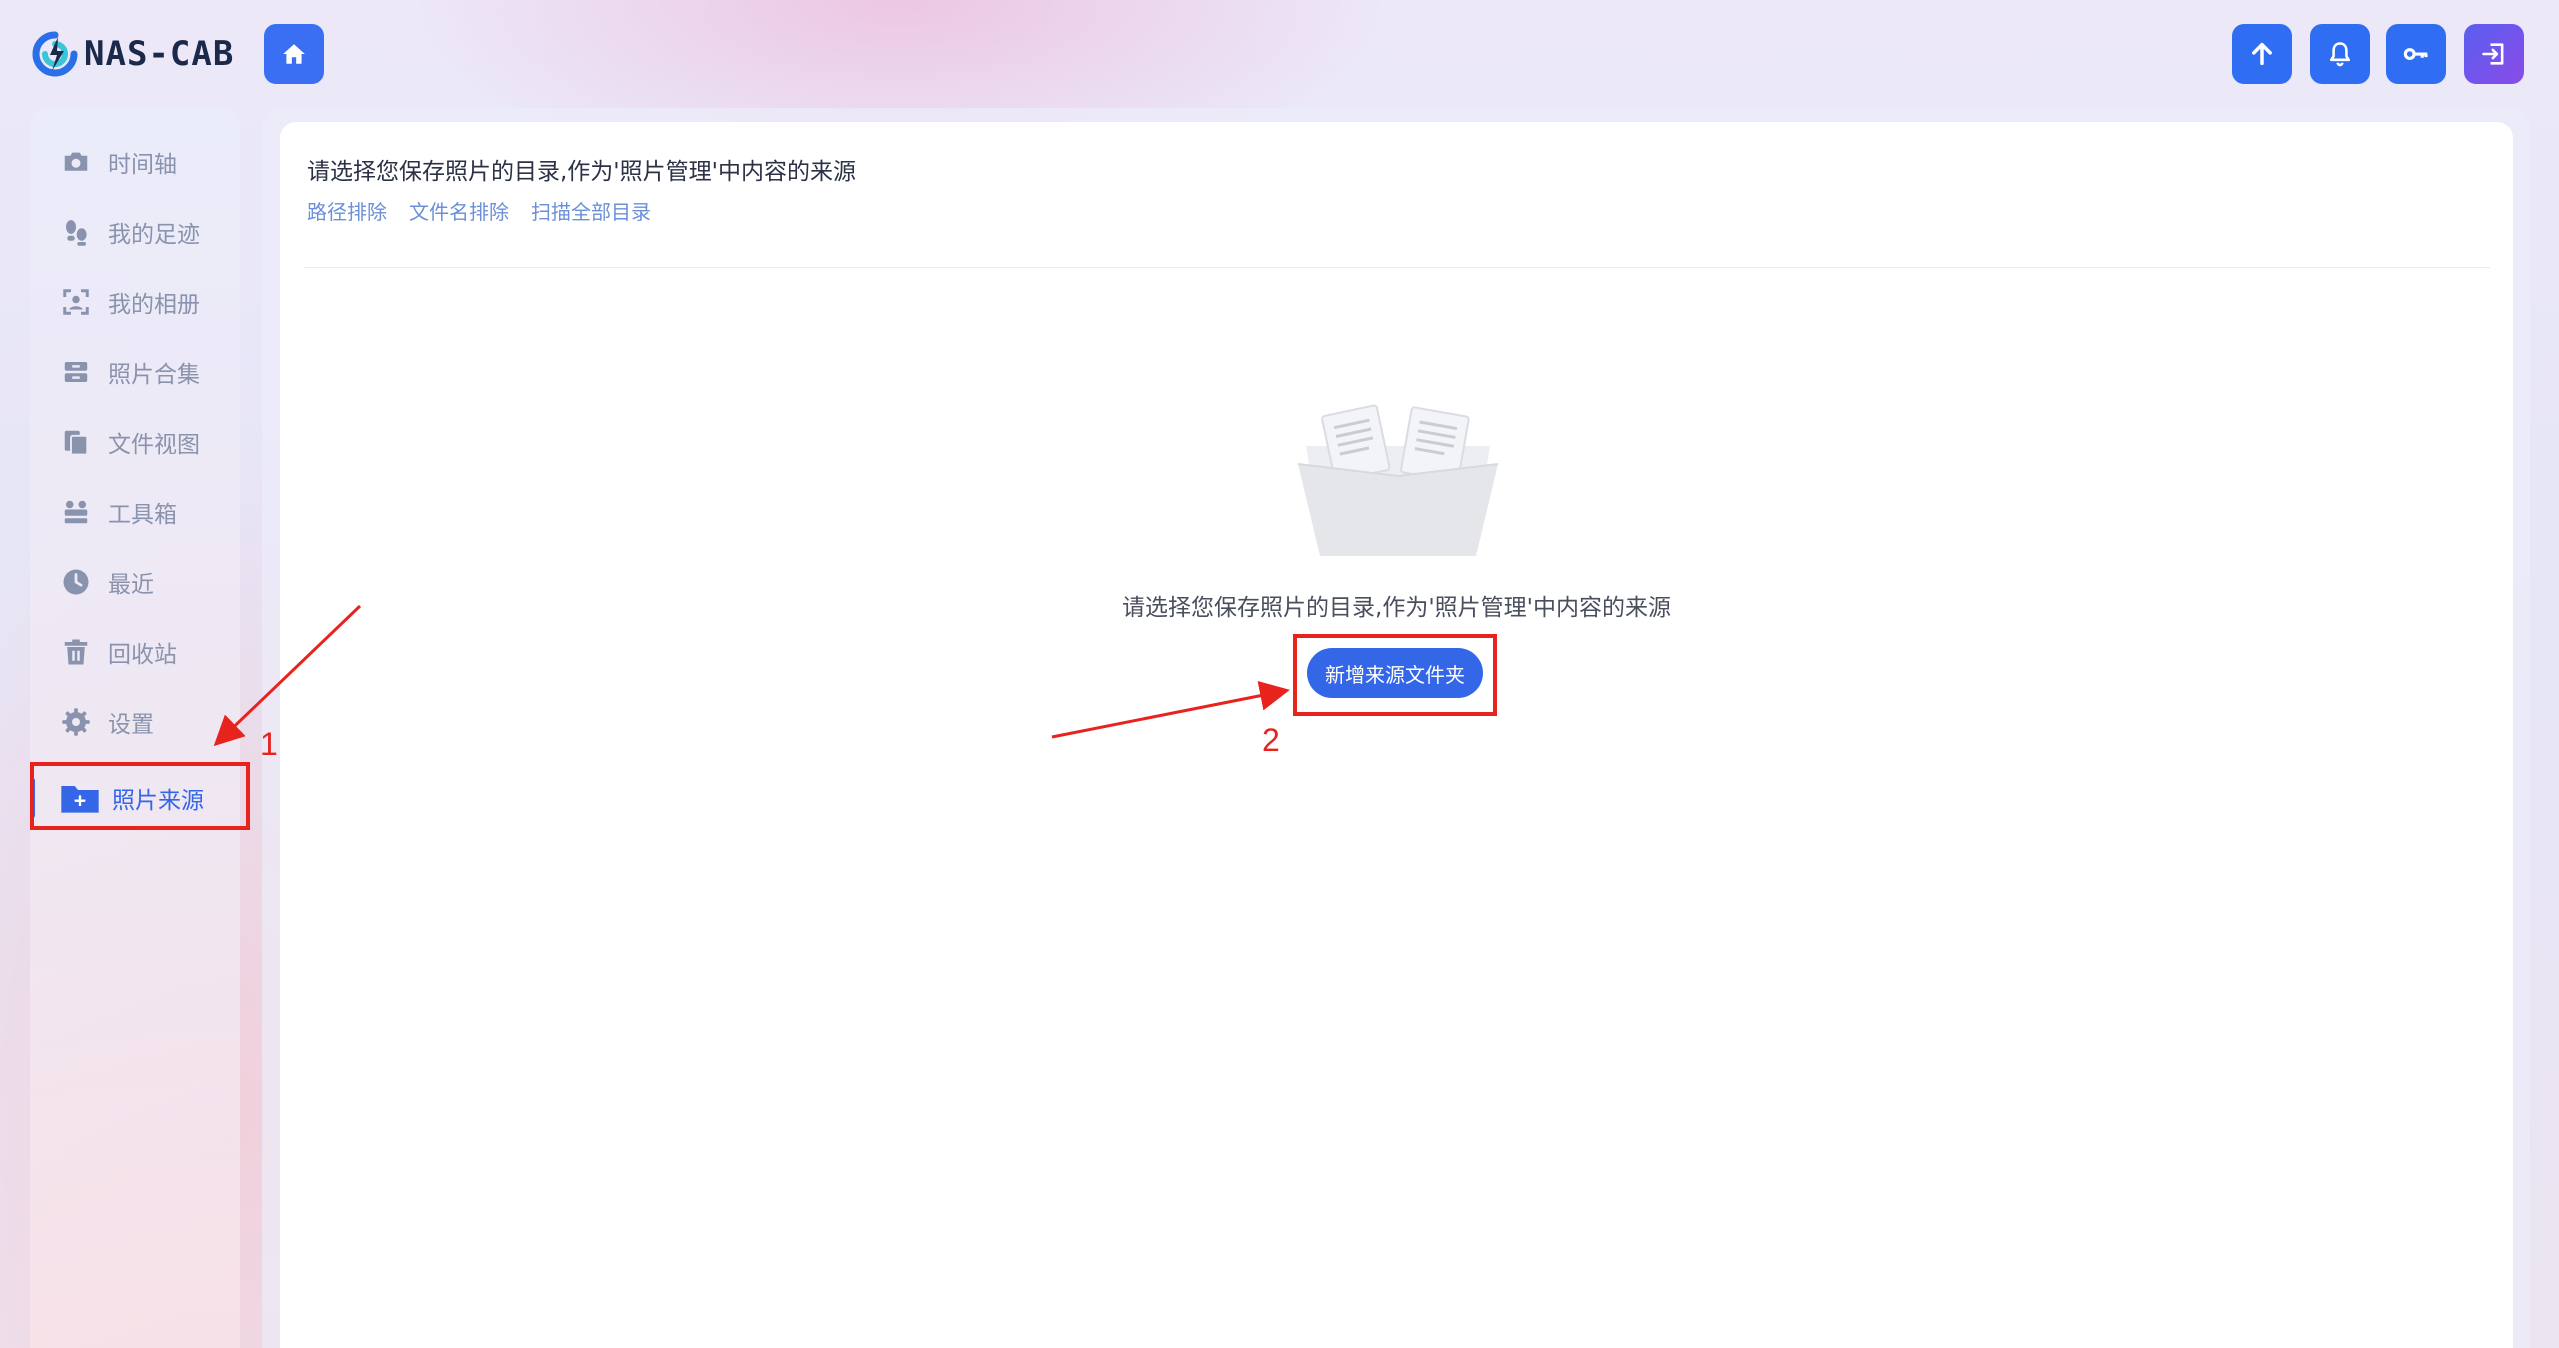  Describe the element at coordinates (55, 54) in the screenshot. I see `logo-icon` at that location.